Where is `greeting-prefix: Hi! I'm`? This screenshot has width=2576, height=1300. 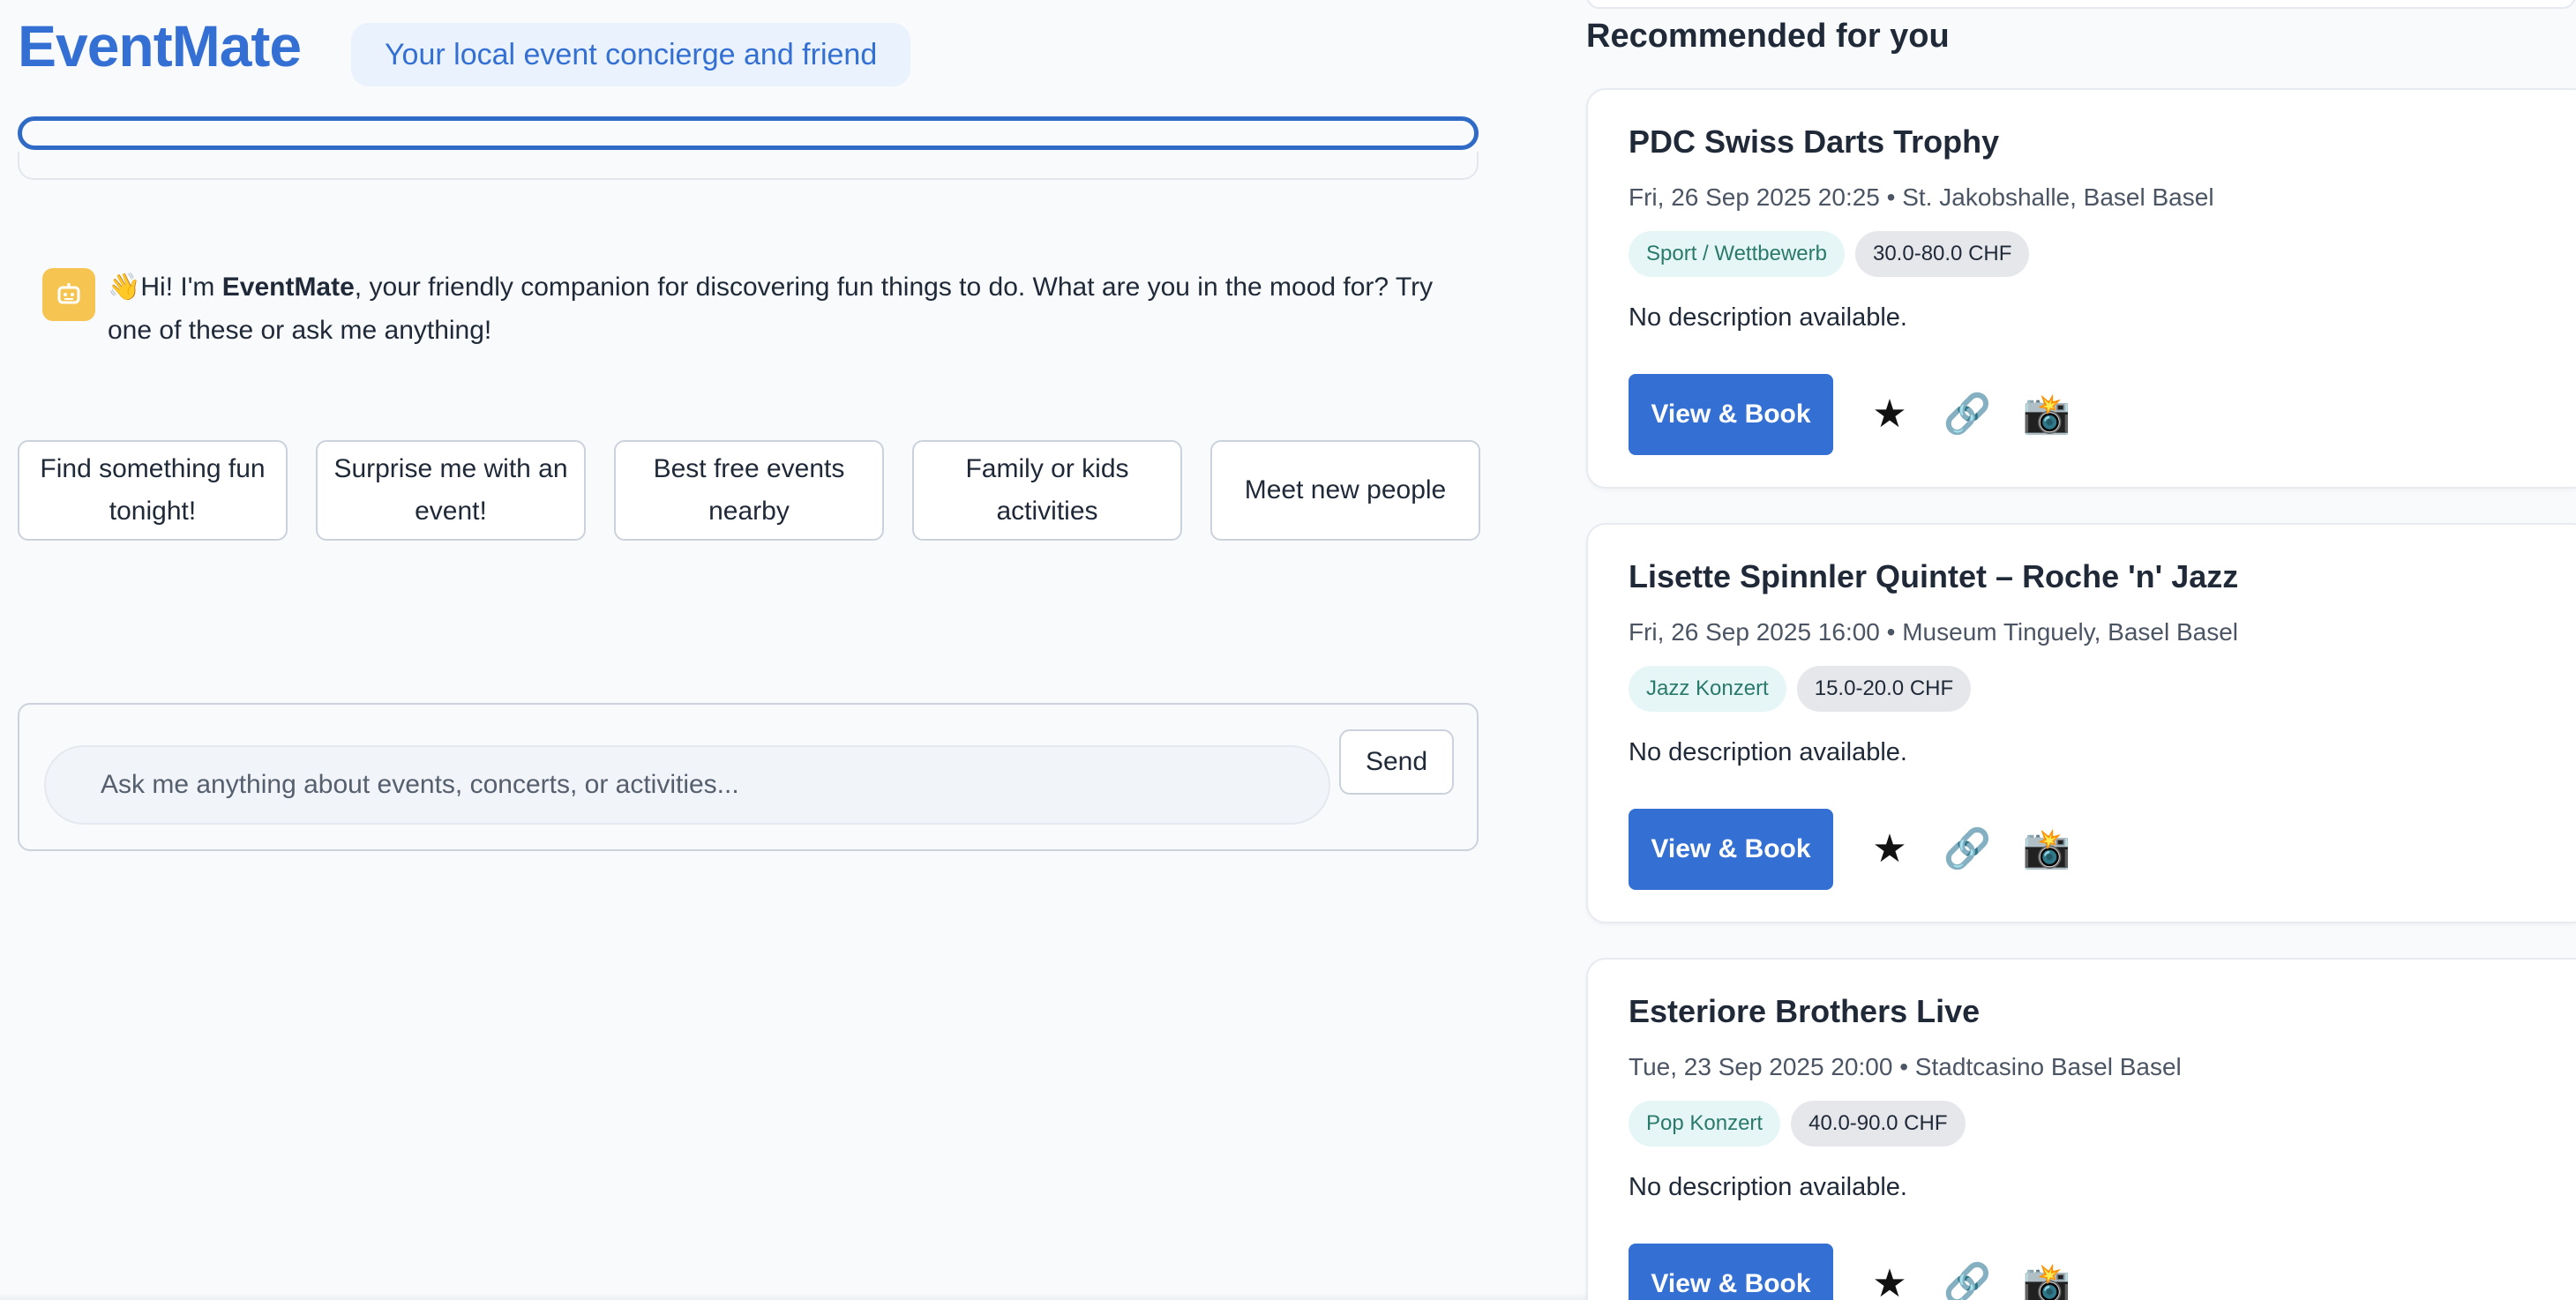 greeting-prefix: Hi! I'm is located at coordinates (181, 288).